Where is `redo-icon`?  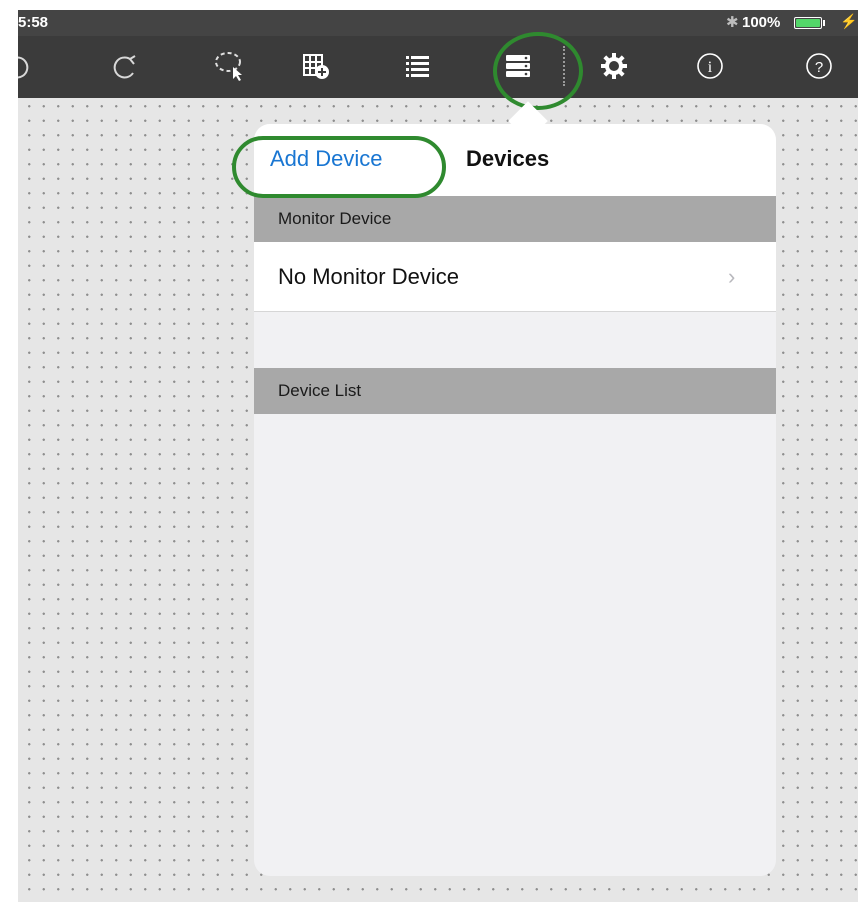 redo-icon is located at coordinates (124, 67).